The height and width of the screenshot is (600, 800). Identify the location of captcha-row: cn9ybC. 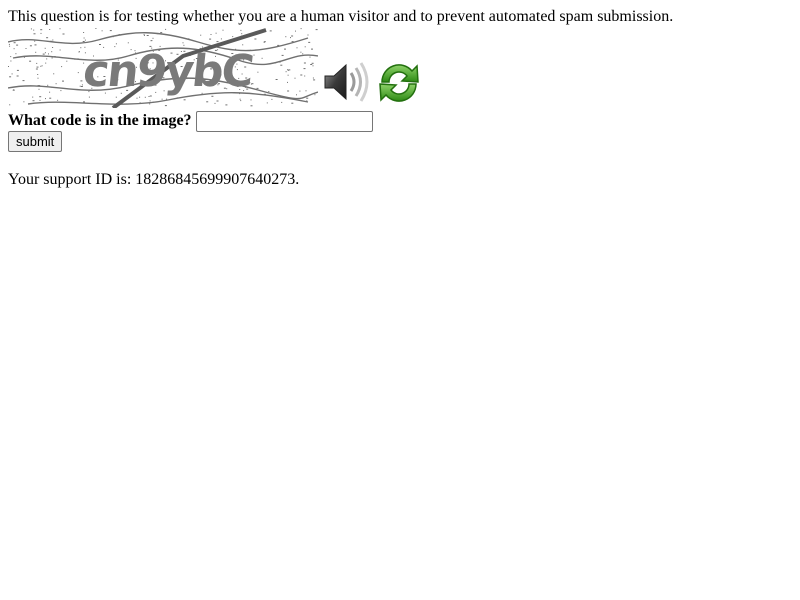
(216, 67).